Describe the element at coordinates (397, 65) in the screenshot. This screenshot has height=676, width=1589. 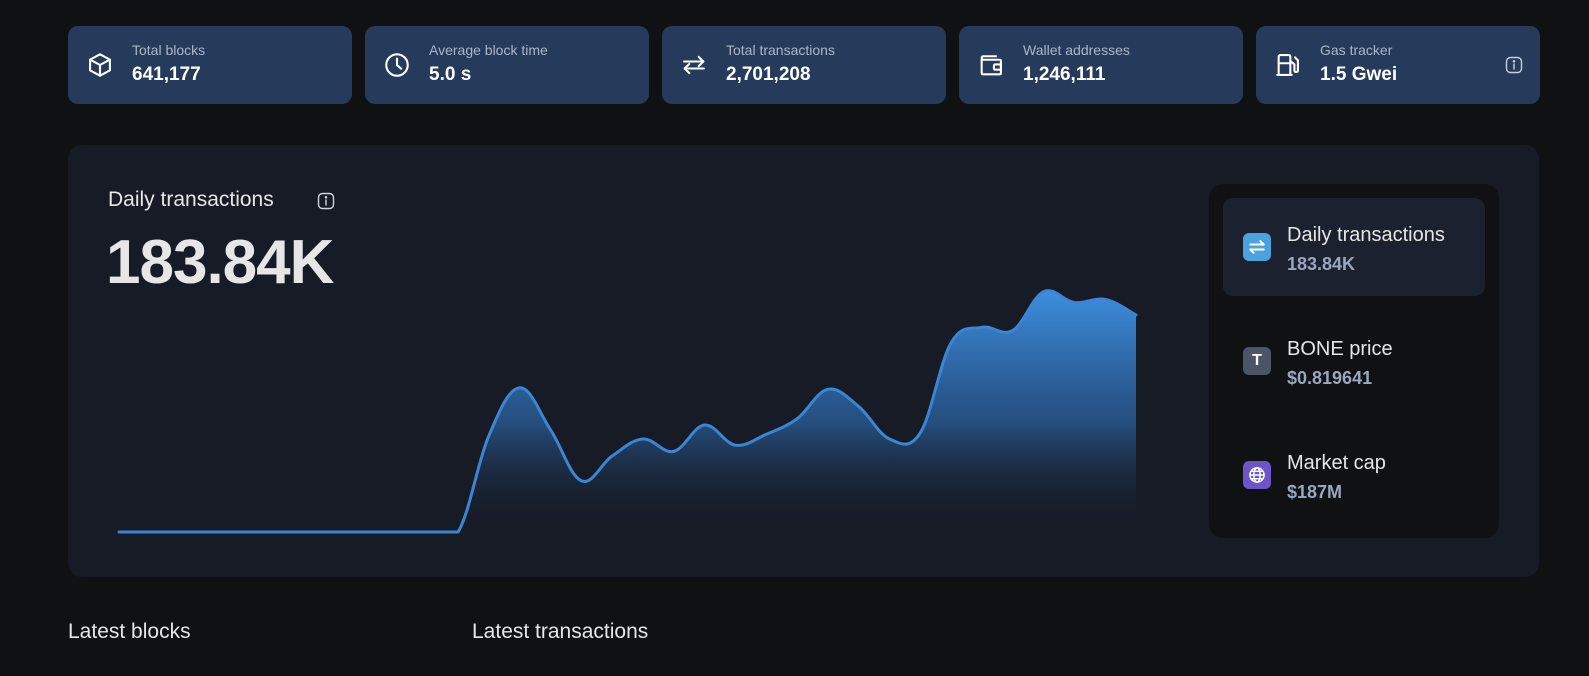
I see `clock-icon` at that location.